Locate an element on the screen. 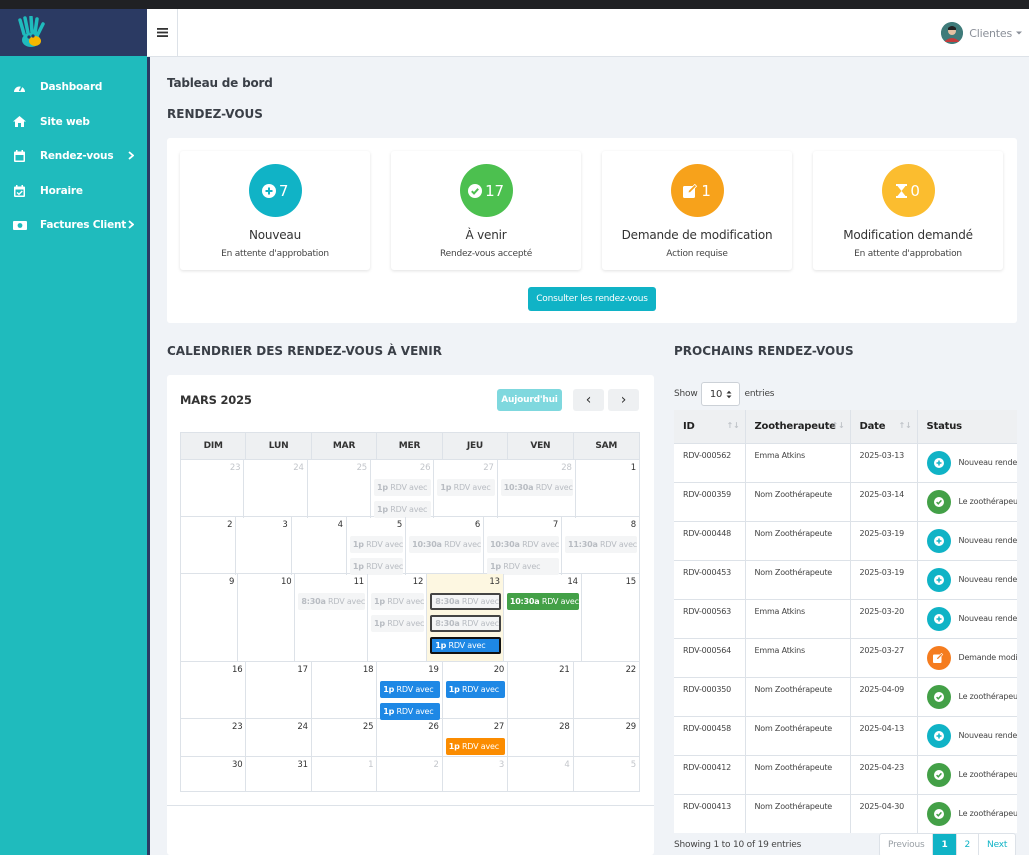 The image size is (1029, 855). calendar-day: 10 is located at coordinates (267, 617).